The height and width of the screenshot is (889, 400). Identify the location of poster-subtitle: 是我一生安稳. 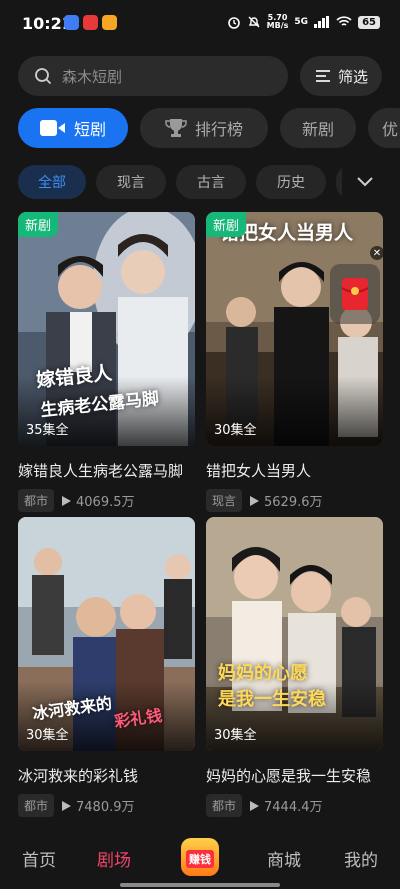
(272, 699).